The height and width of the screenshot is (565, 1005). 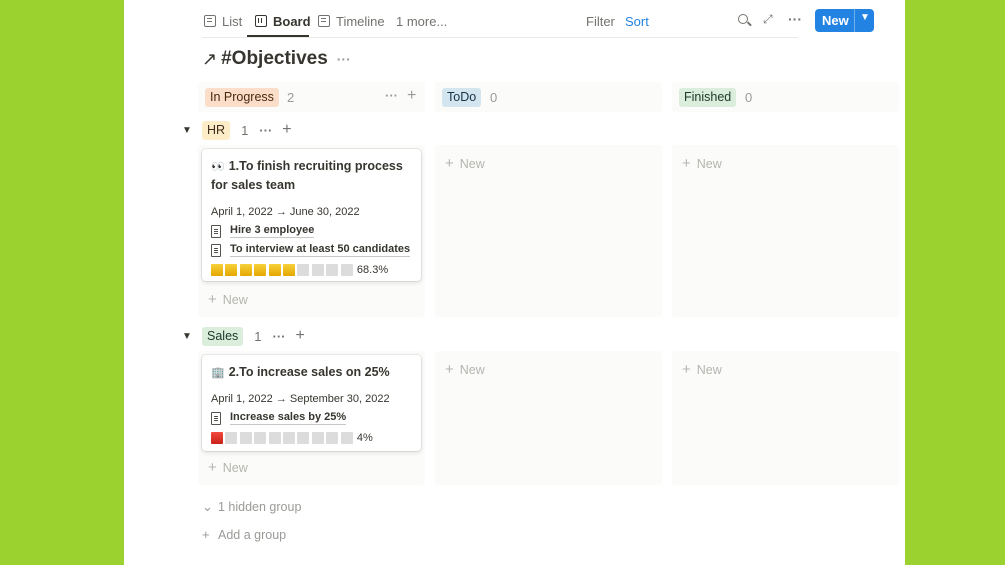 I want to click on card-dates: April 1, 2022 → June 30, 2022, so click(x=285, y=212).